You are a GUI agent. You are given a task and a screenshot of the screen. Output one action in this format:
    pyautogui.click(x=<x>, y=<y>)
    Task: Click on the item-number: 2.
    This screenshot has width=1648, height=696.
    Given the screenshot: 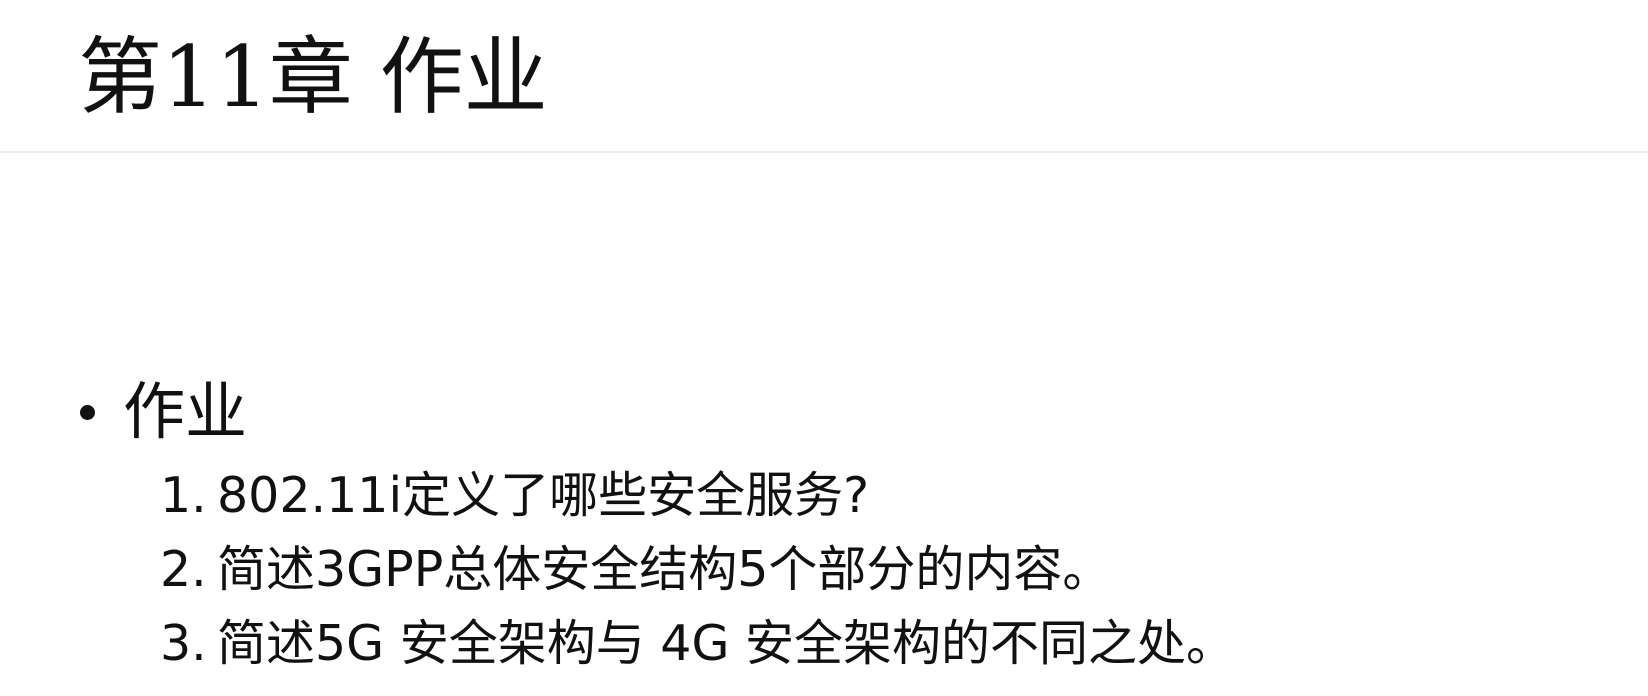 What is the action you would take?
    pyautogui.click(x=183, y=569)
    